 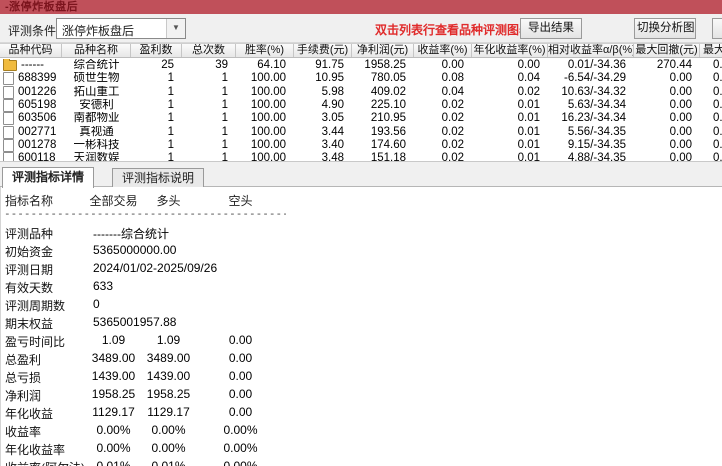 I want to click on column-header: 最大回撤(元), so click(x=667, y=50).